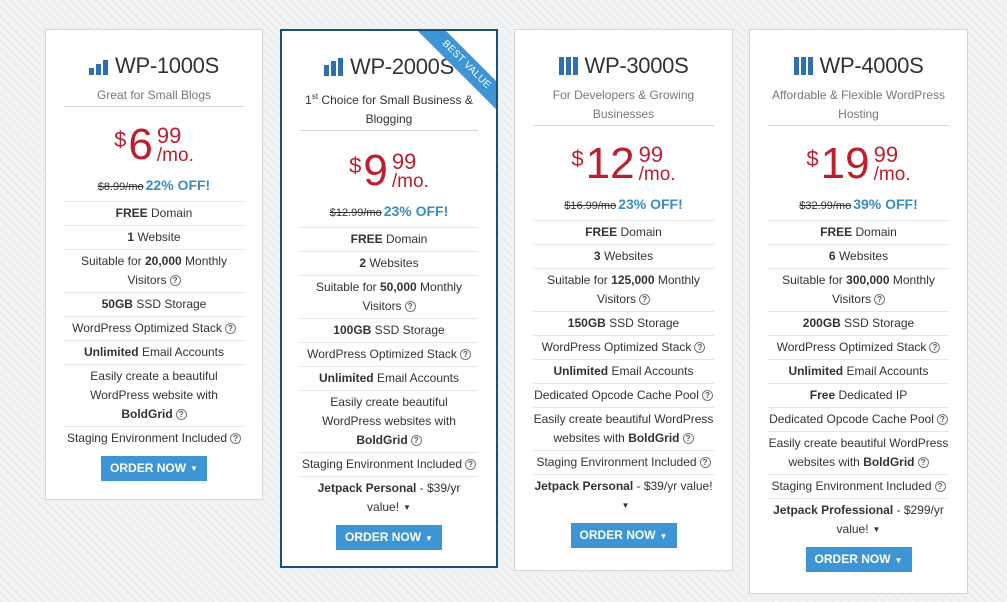  I want to click on old-price: $32.99/mo, so click(825, 206).